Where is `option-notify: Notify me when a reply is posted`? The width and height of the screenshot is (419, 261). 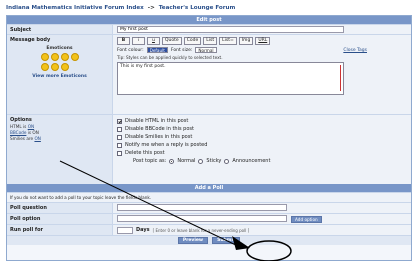 option-notify: Notify me when a reply is posted is located at coordinates (262, 145).